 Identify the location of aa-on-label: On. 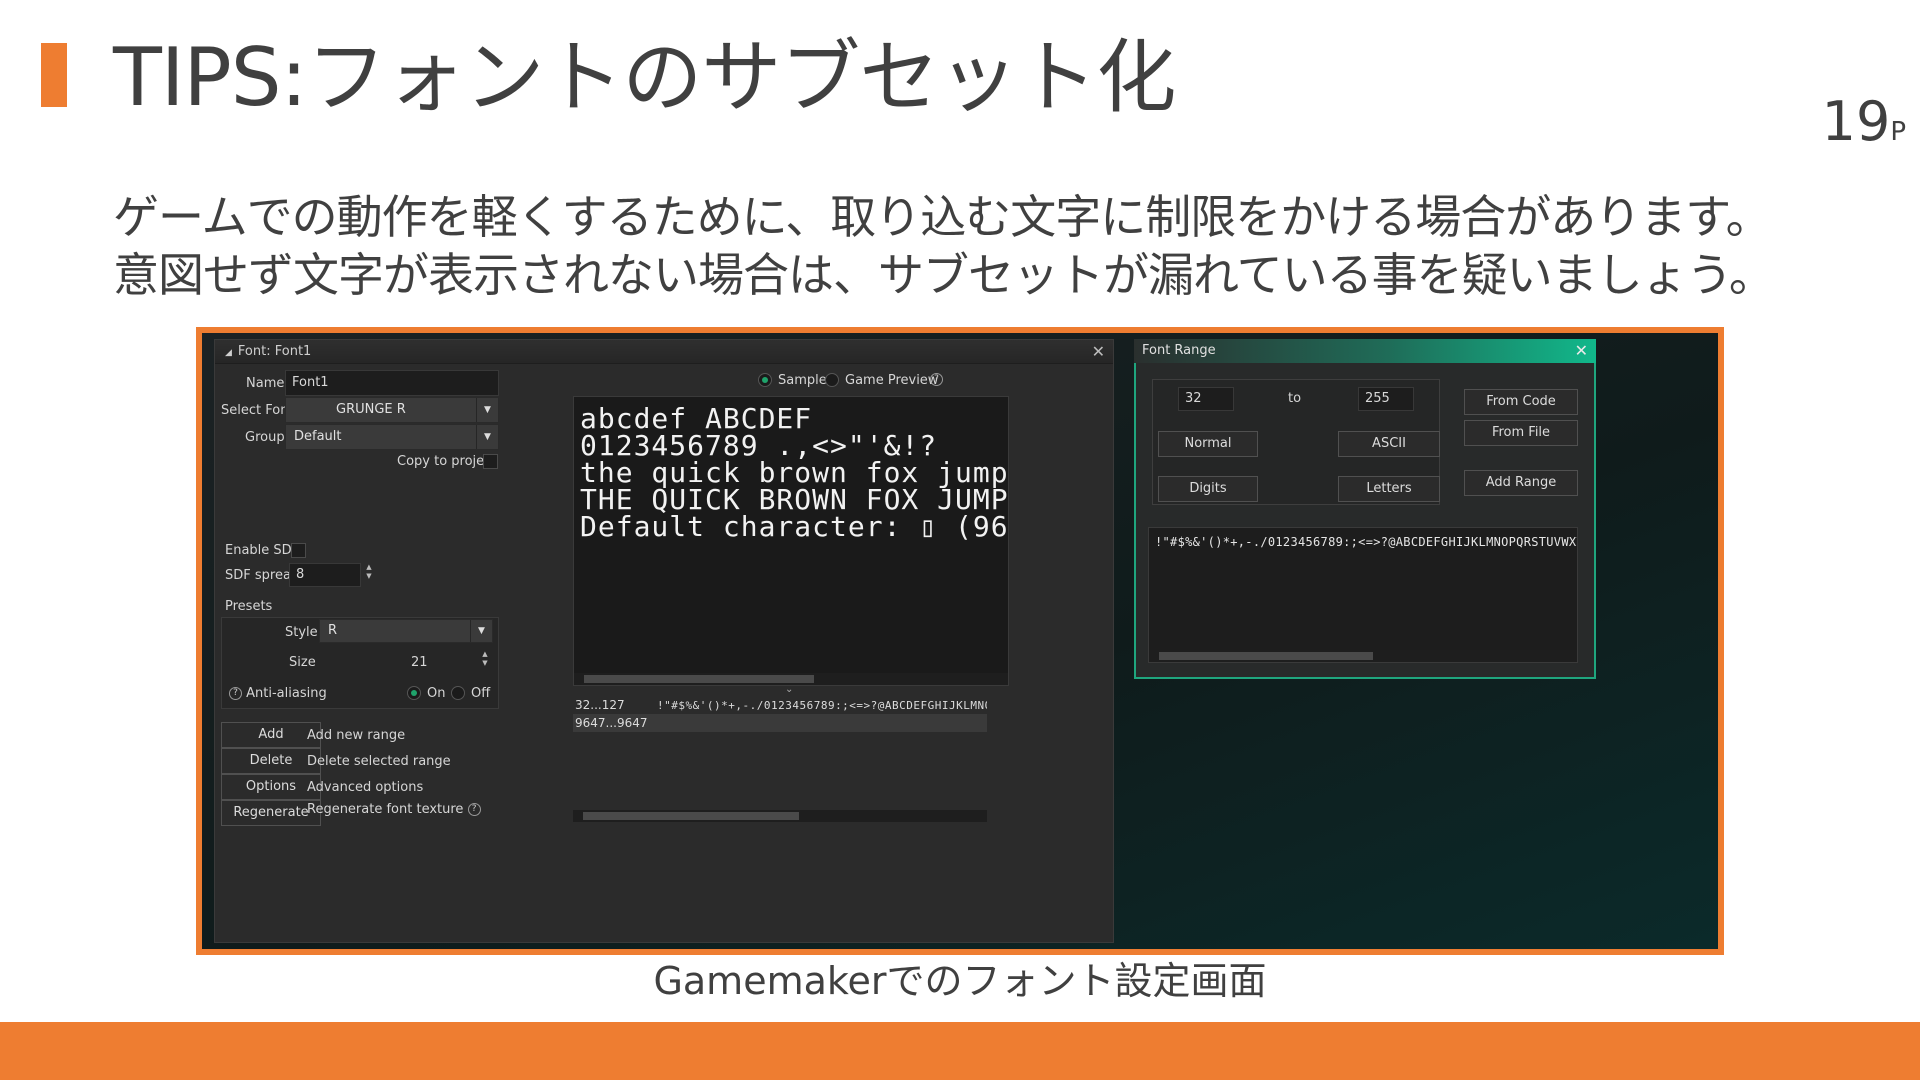
(436, 693).